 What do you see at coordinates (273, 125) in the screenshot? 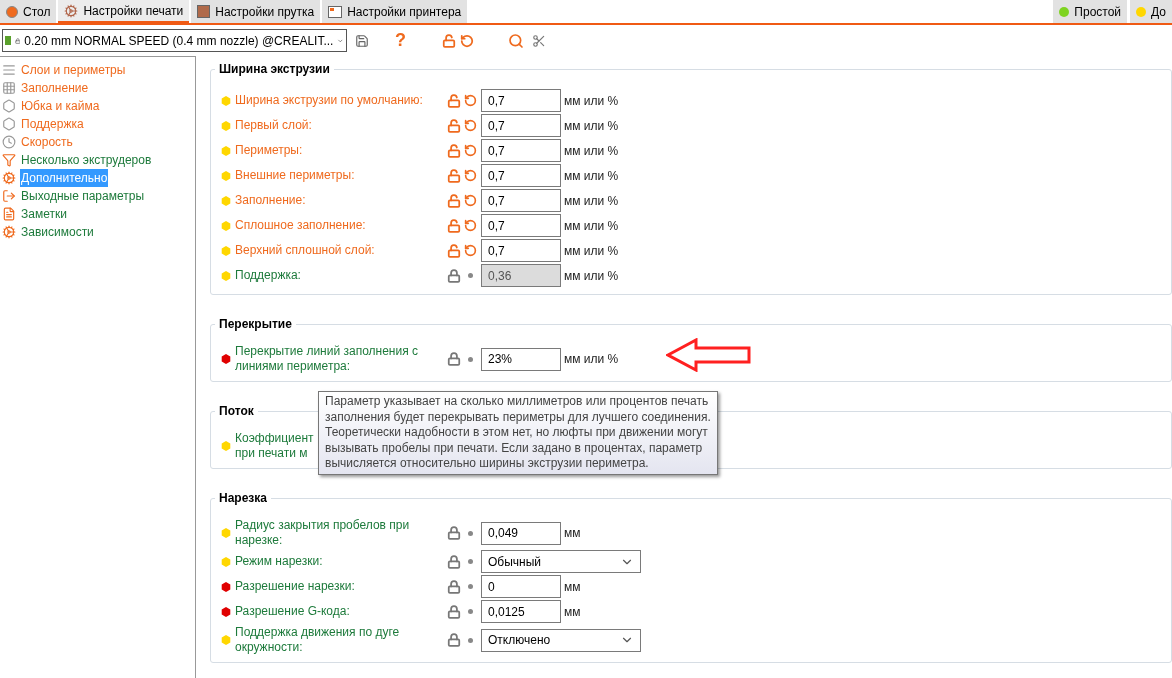
I see `setting-label: Первый слой:` at bounding box center [273, 125].